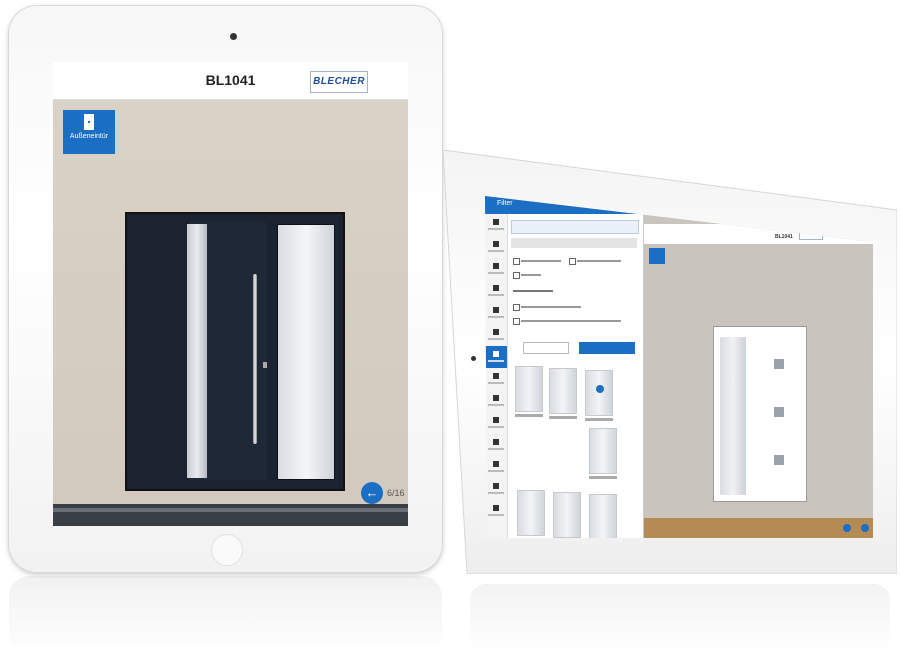  Describe the element at coordinates (265, 365) in the screenshot. I see `door-lock` at that location.